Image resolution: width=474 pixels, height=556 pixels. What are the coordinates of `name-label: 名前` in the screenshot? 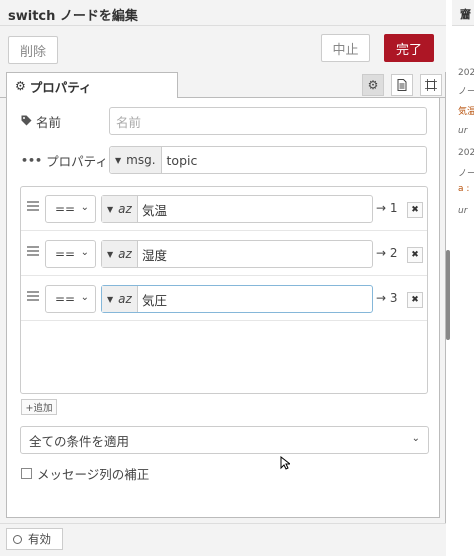 It's located at (41, 121).